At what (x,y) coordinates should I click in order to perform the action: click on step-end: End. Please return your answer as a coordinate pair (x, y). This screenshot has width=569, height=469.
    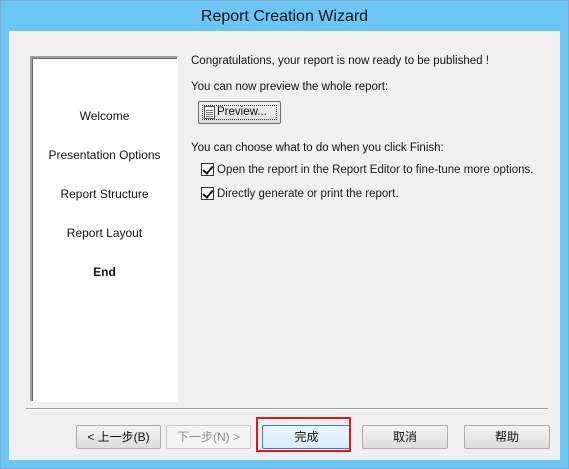
    Looking at the image, I should click on (104, 272).